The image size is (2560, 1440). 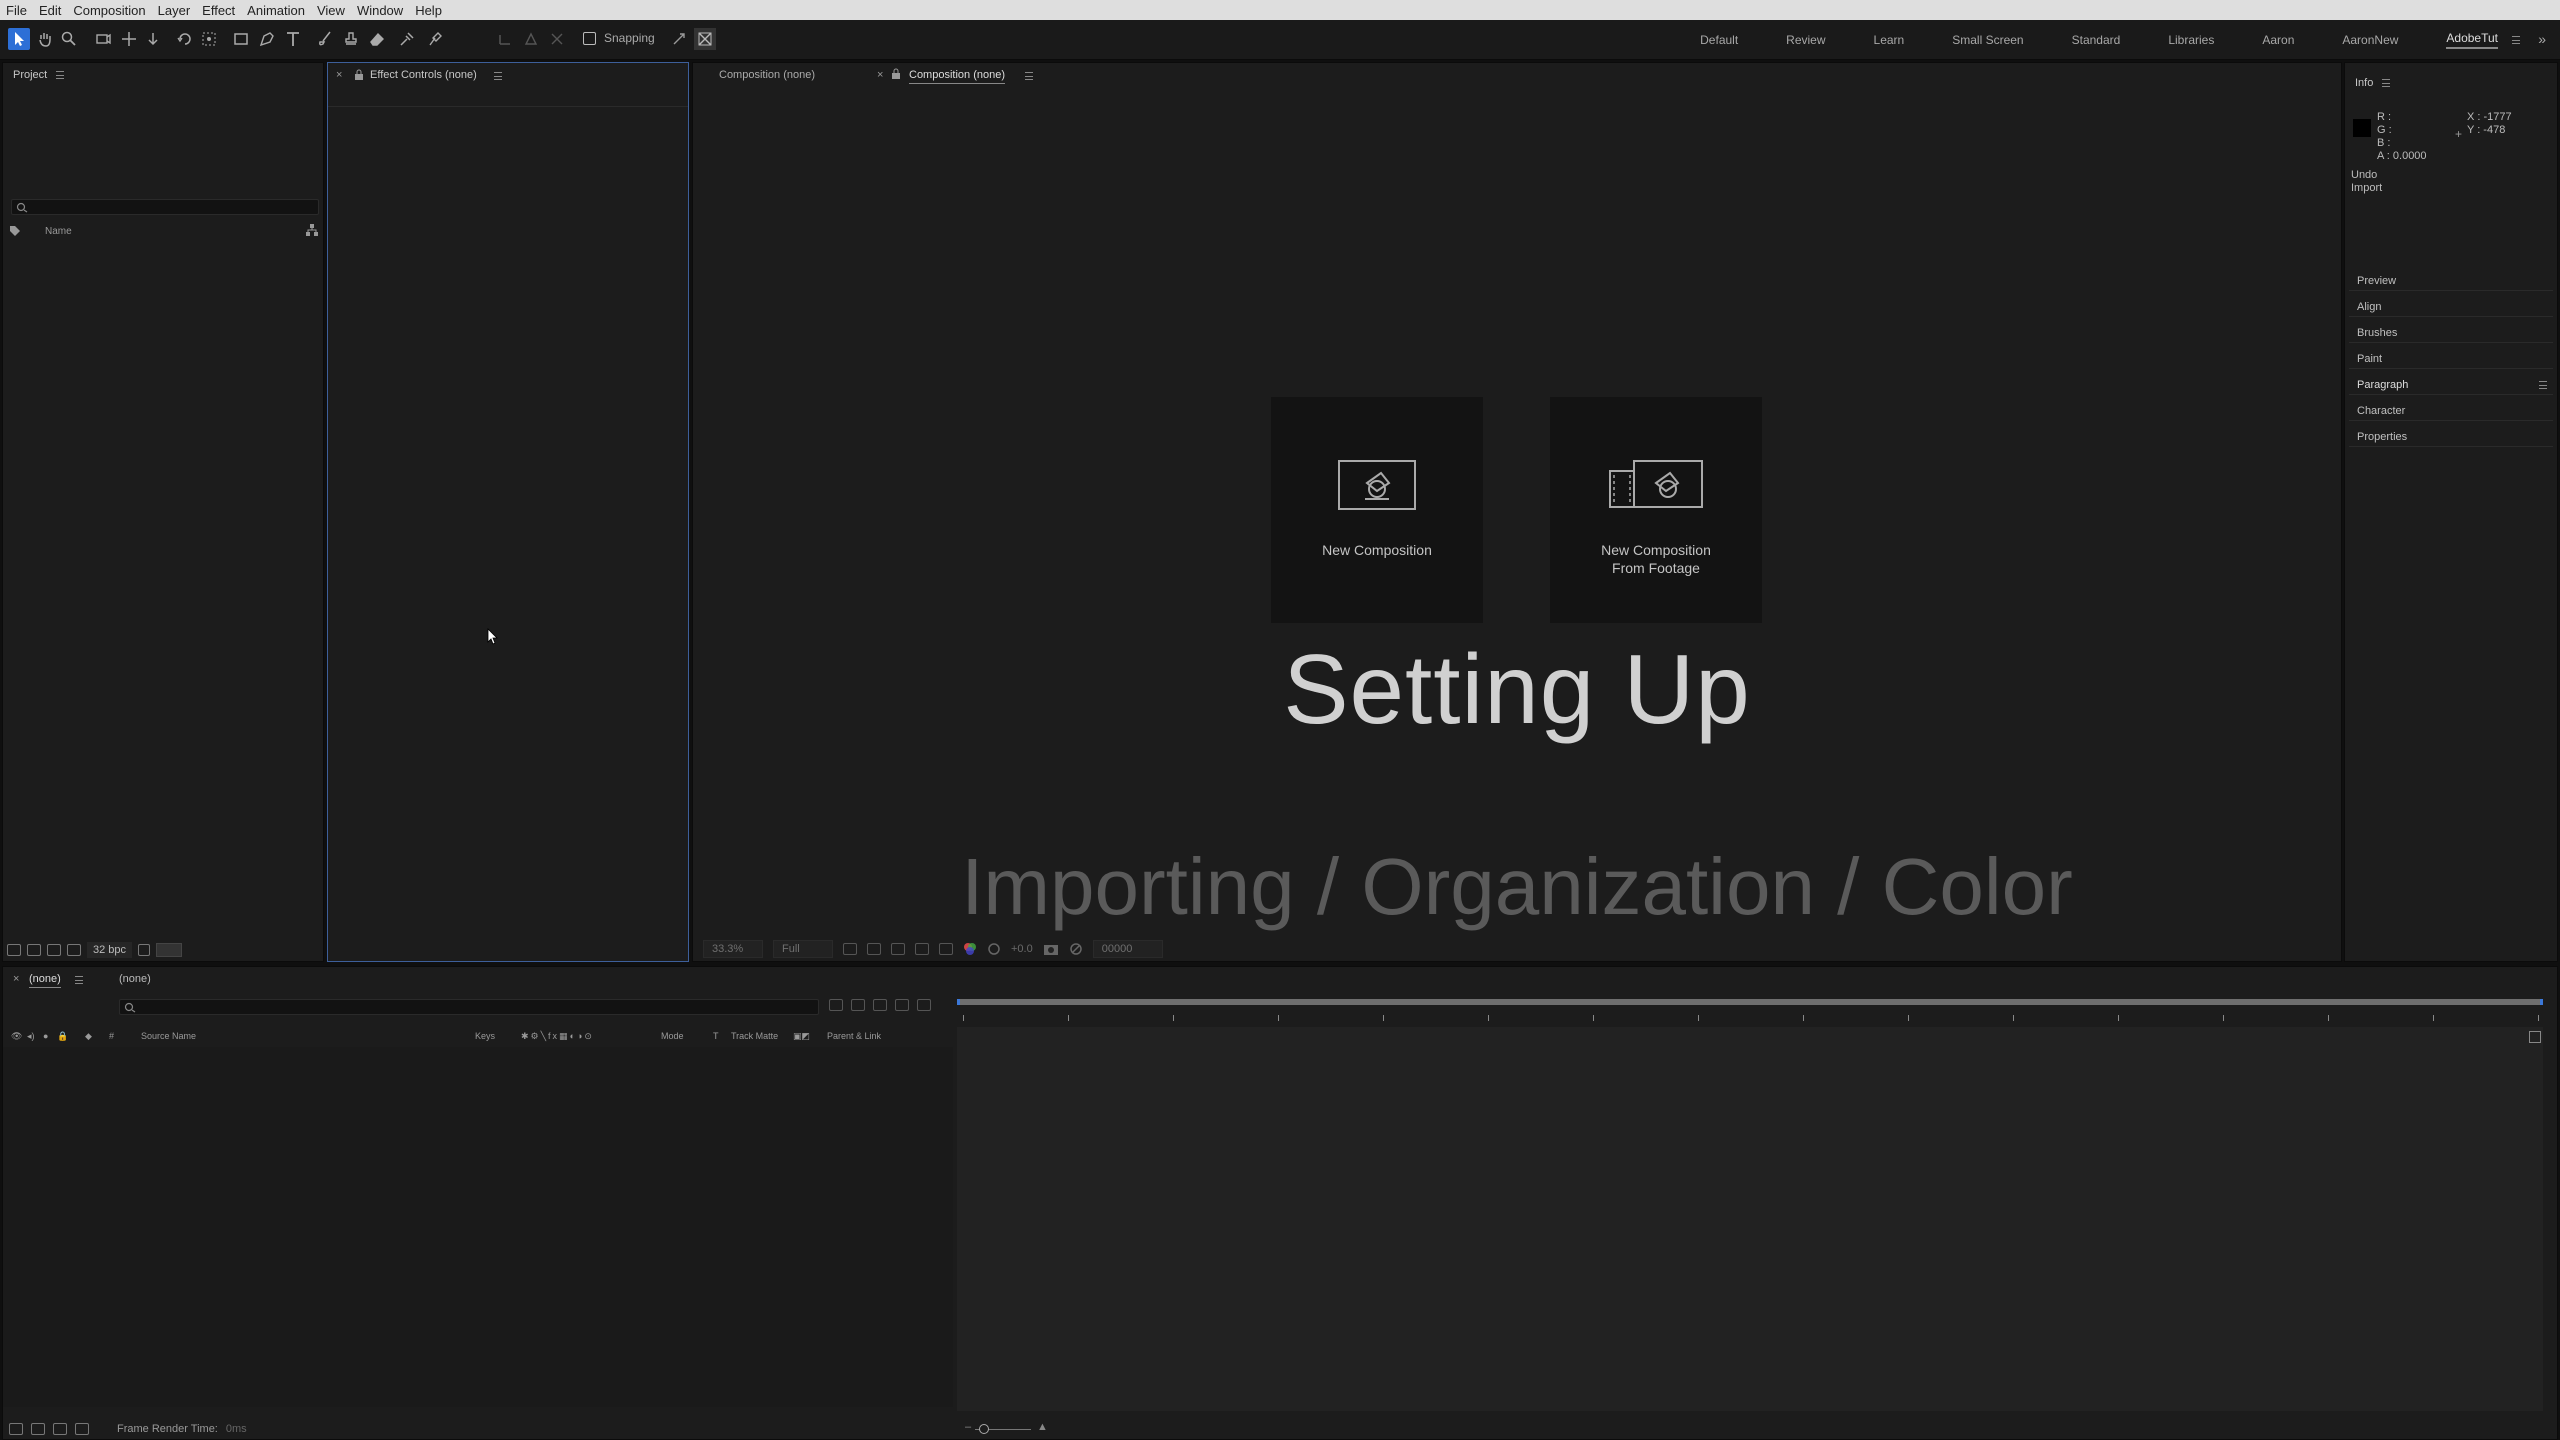 What do you see at coordinates (169, 950) in the screenshot?
I see `thumbnail-swatch` at bounding box center [169, 950].